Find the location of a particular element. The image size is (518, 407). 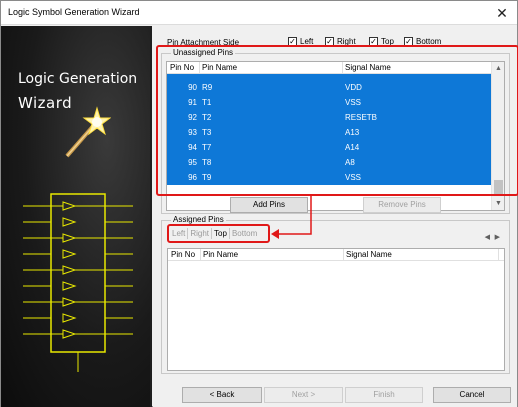

finish-button: Finish is located at coordinates (384, 395).